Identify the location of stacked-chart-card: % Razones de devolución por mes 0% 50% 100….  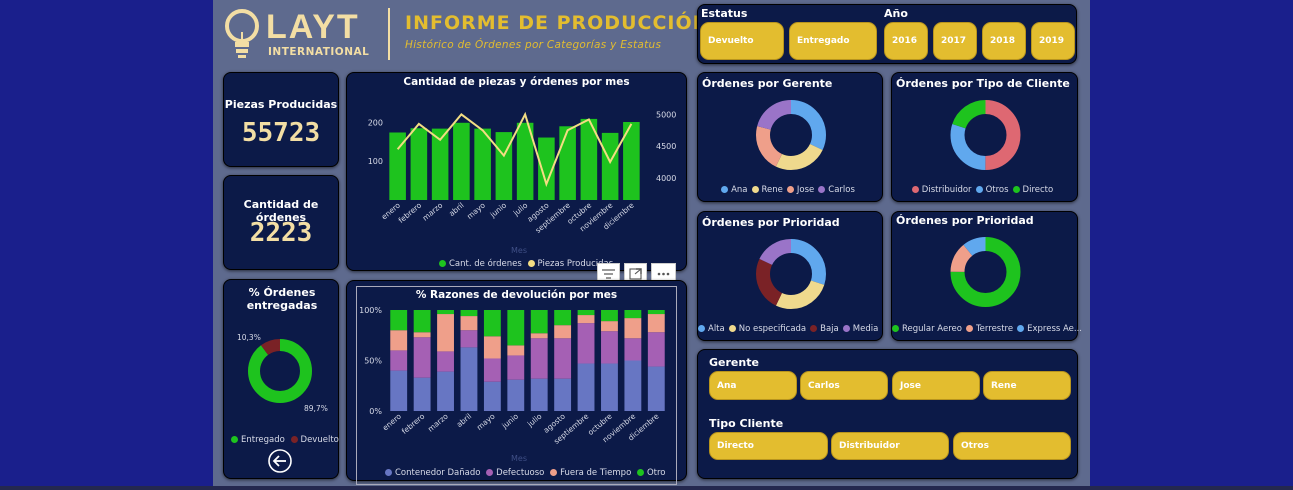
(516, 382).